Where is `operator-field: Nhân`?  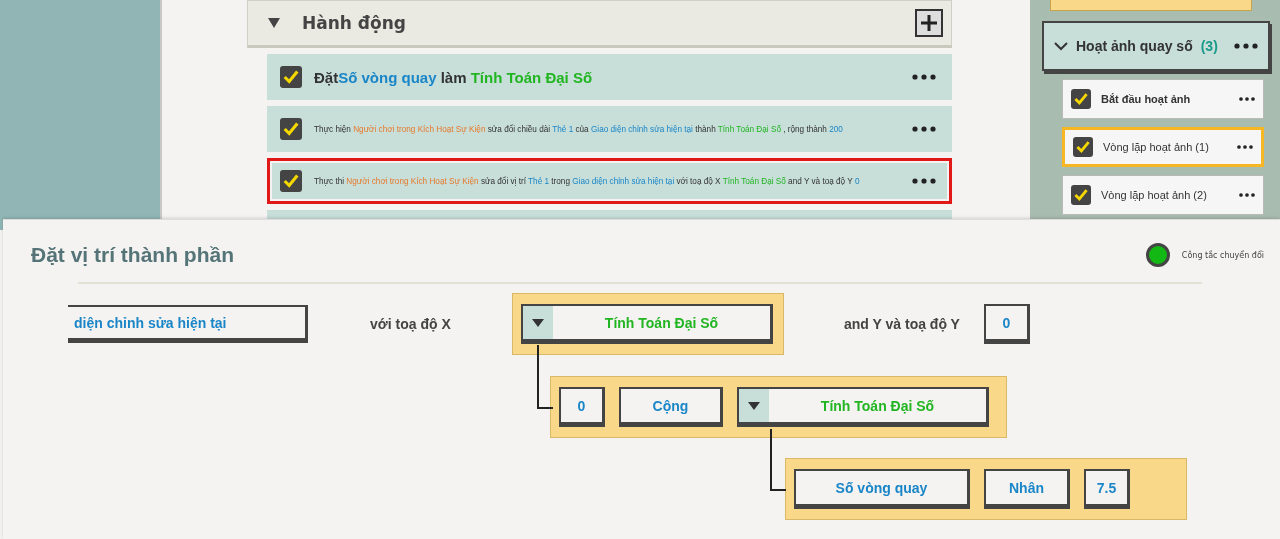 operator-field: Nhân is located at coordinates (1027, 489).